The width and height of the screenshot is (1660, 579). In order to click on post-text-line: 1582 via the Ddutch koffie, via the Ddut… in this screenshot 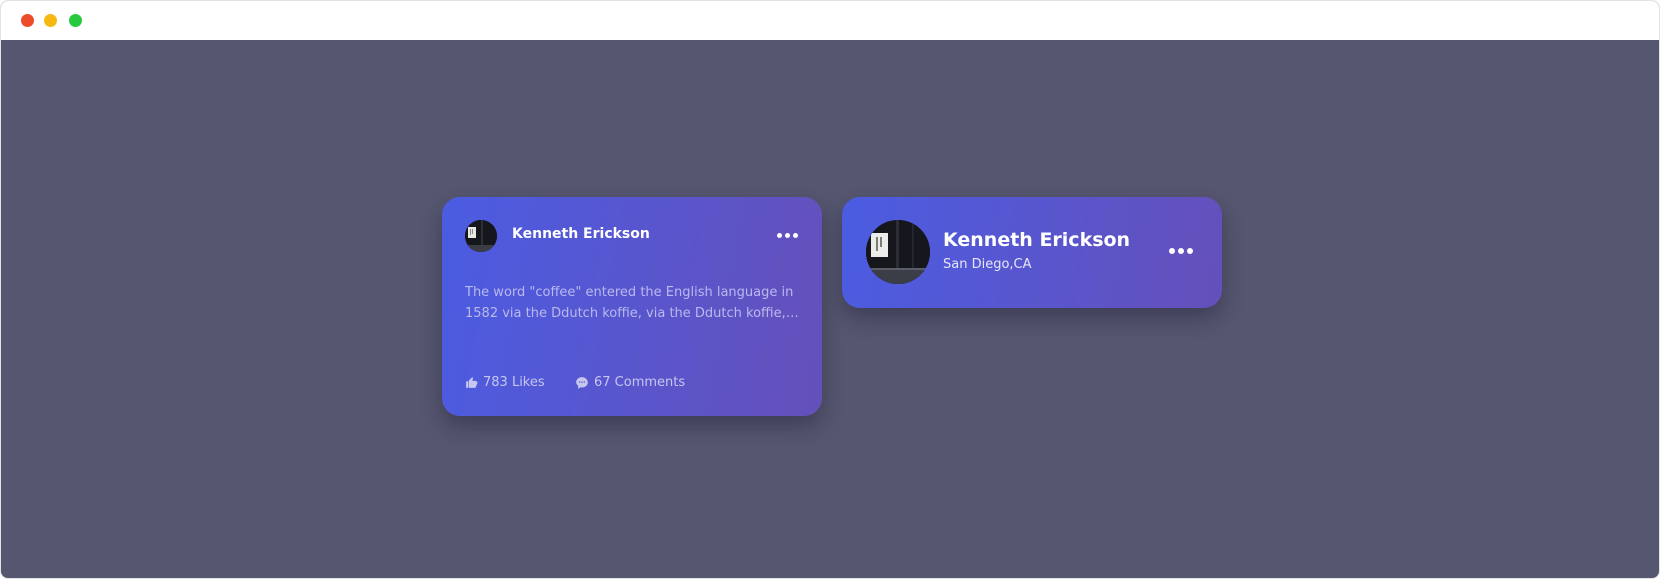, I will do `click(632, 313)`.